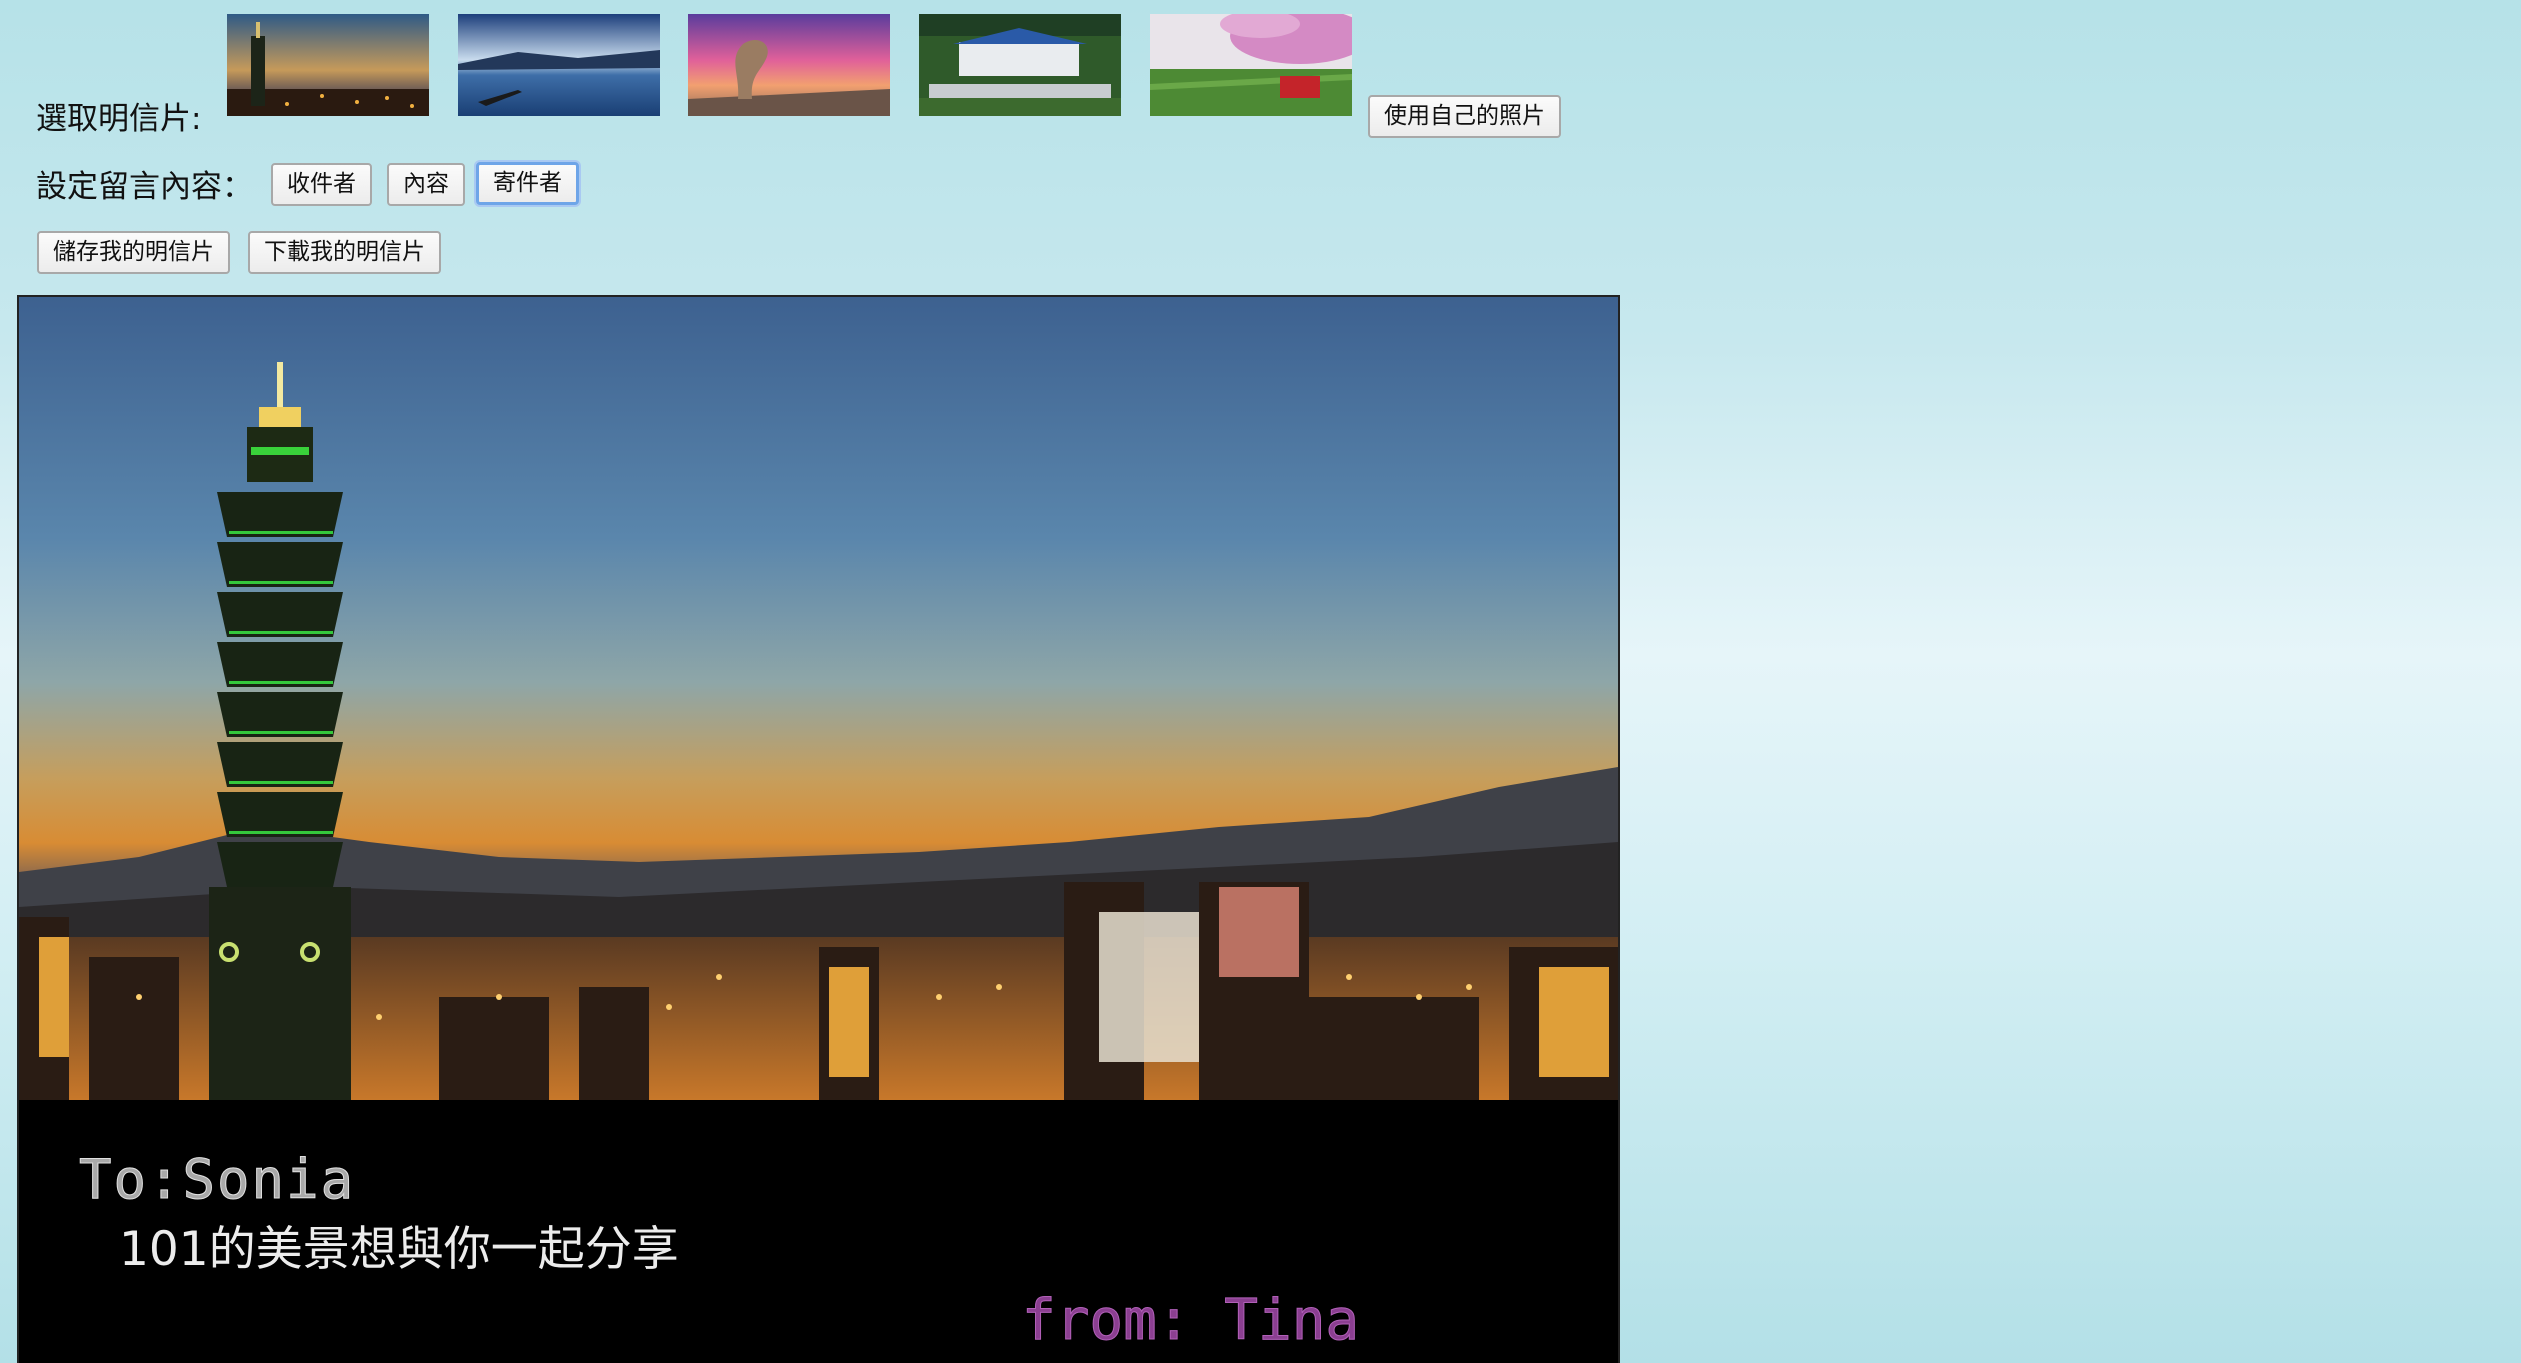 The image size is (2521, 1363). What do you see at coordinates (1190, 1321) in the screenshot?
I see `postcard-sender-text: from: Tina` at bounding box center [1190, 1321].